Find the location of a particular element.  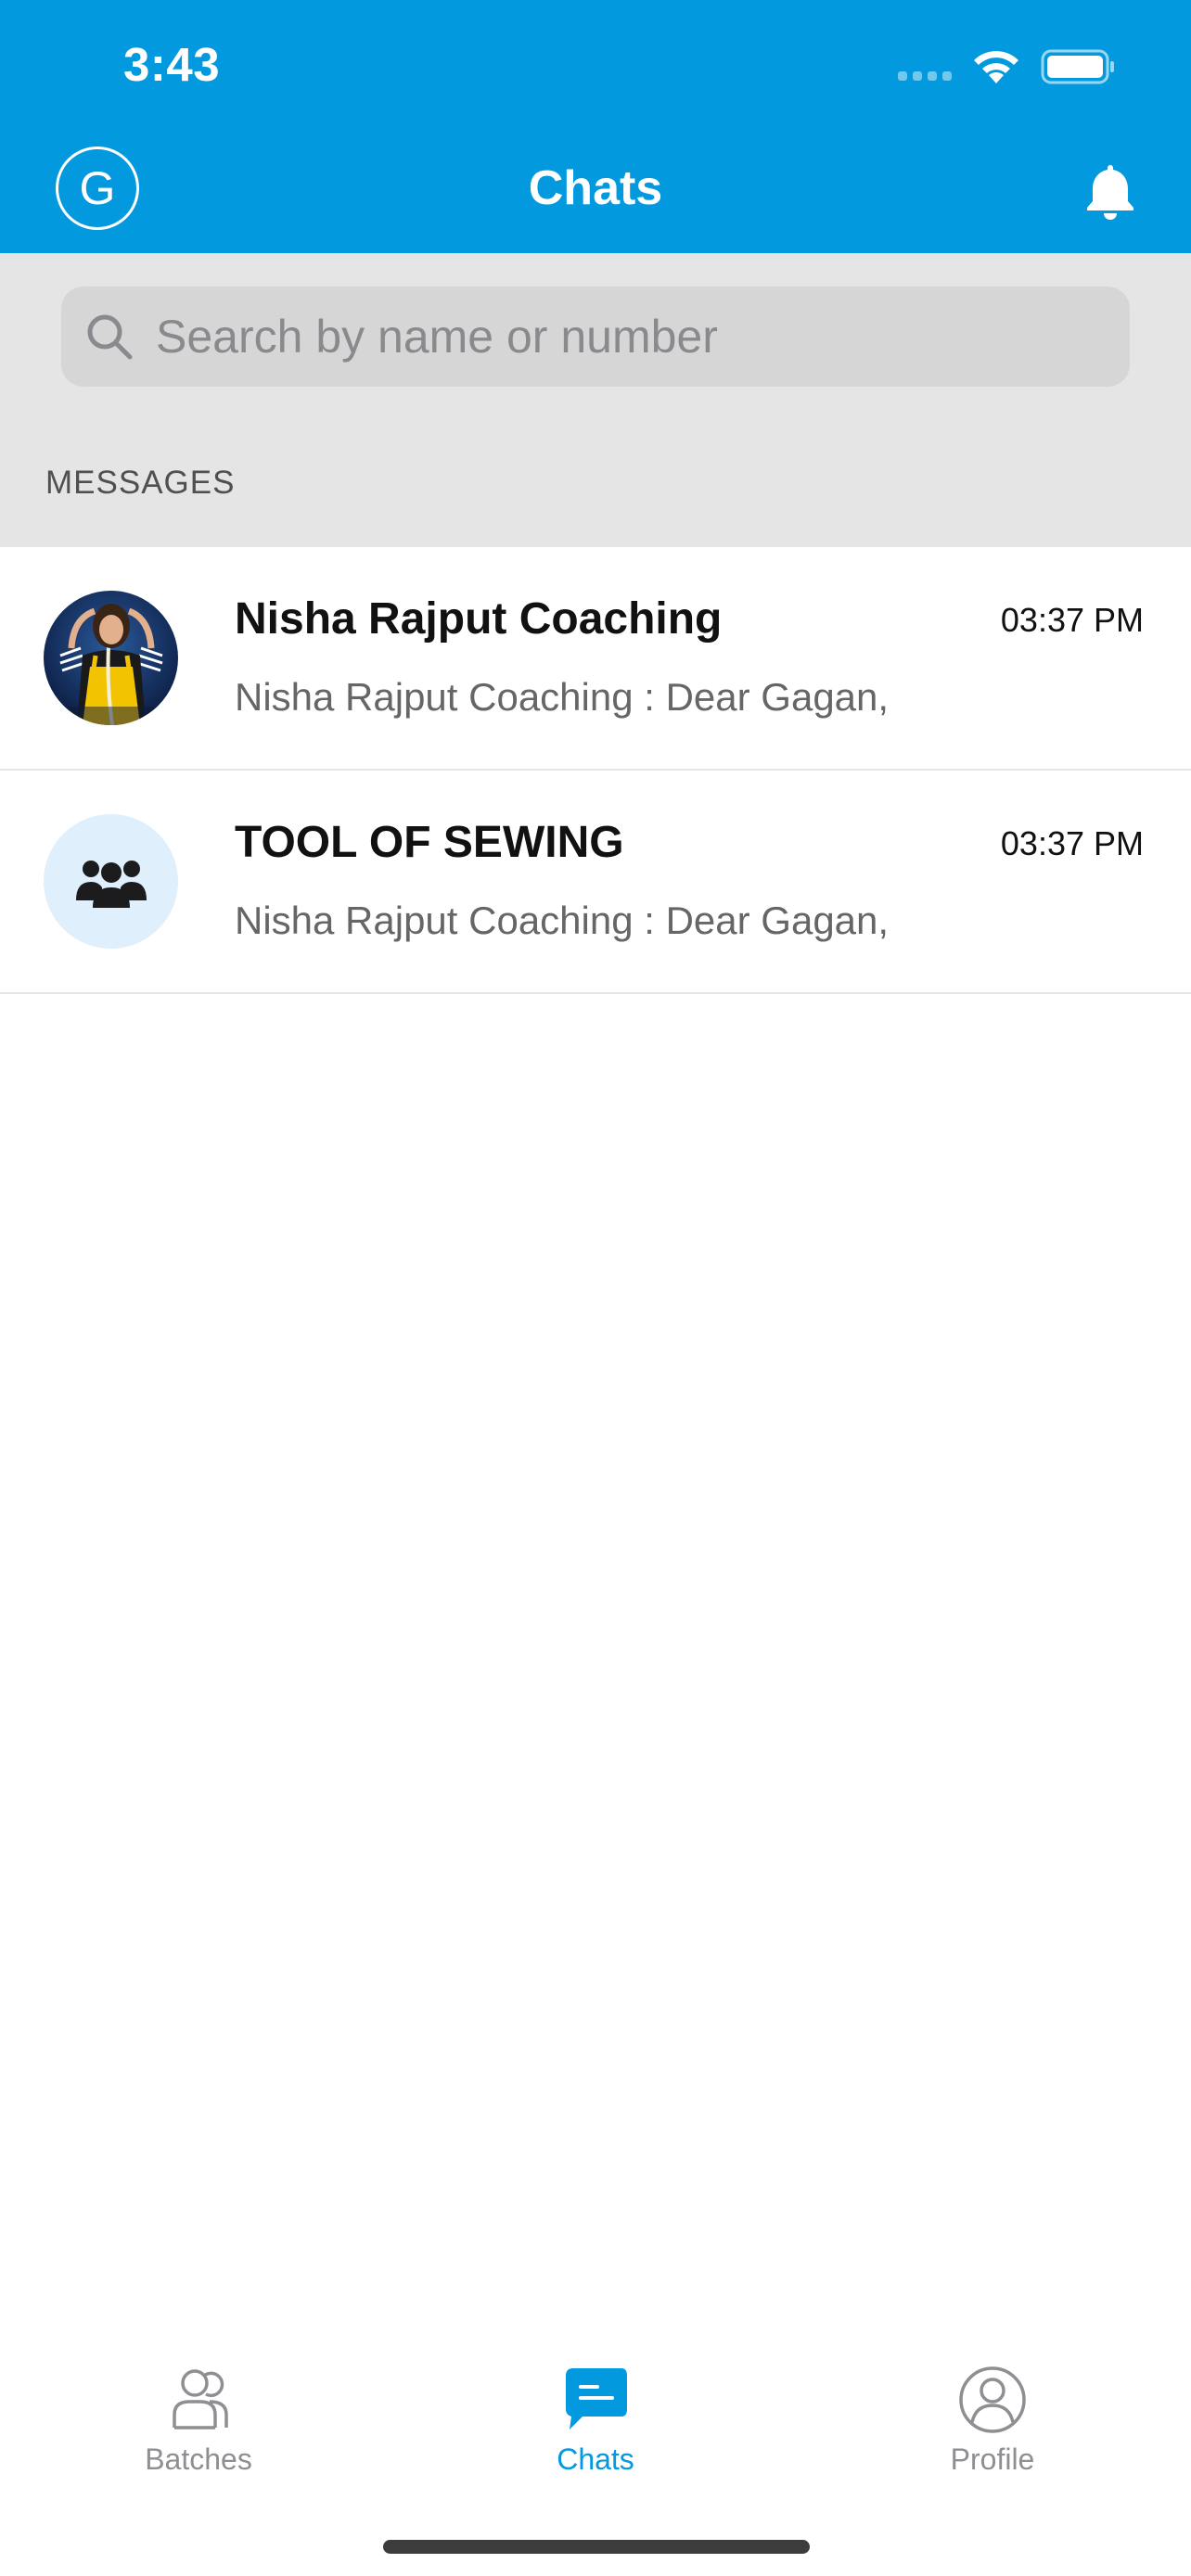

group-icon is located at coordinates (111, 884).